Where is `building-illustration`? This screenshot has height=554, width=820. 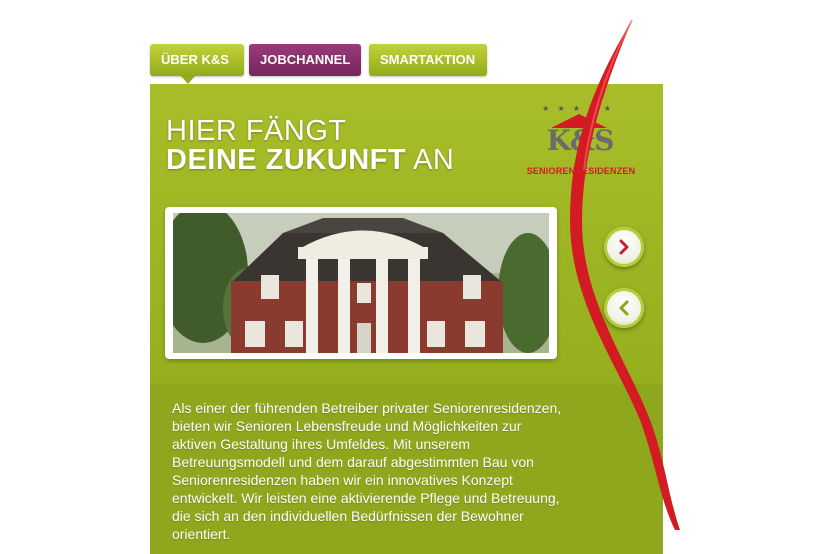 building-illustration is located at coordinates (361, 283).